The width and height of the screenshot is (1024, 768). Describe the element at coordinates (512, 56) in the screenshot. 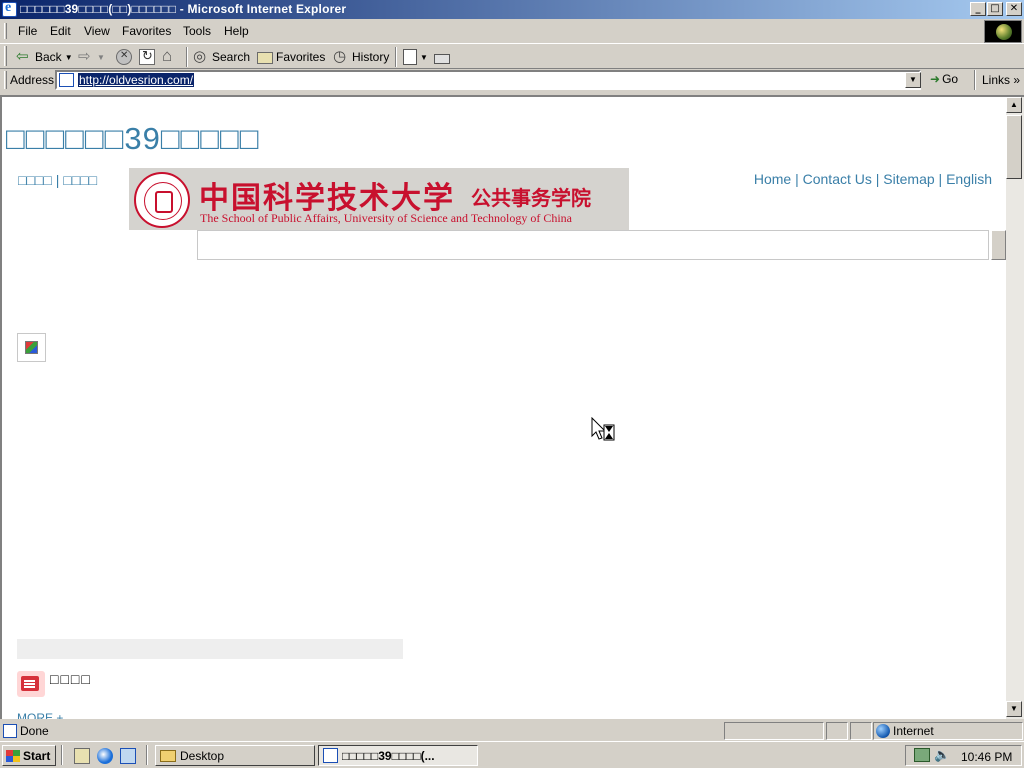

I see `standard-toolbar: Back ▼ ▼ Search Favorites History ▼` at that location.